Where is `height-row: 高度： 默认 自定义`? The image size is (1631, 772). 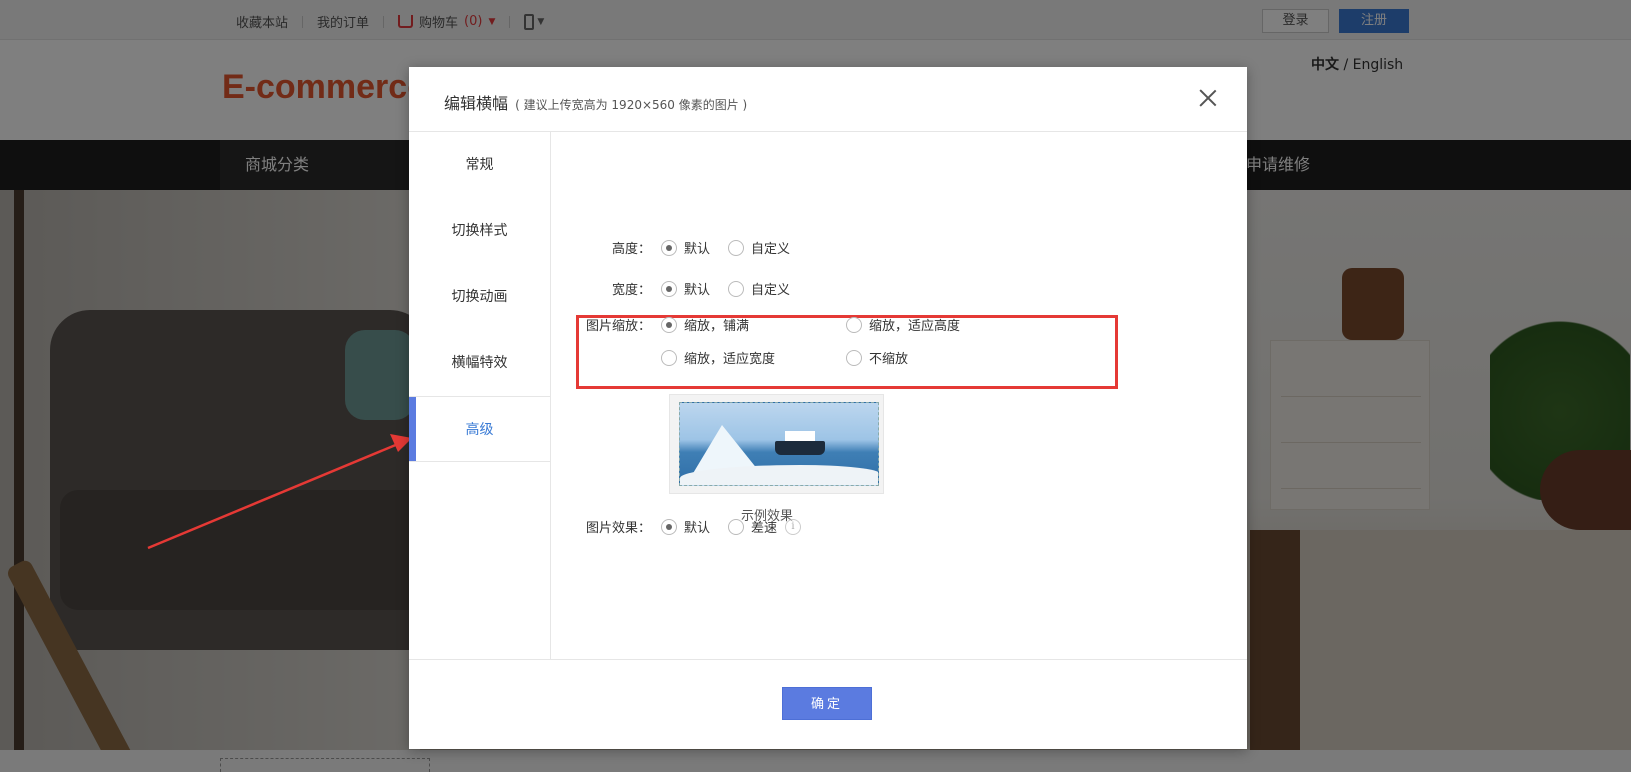 height-row: 高度： 默认 自定义 is located at coordinates (680, 247).